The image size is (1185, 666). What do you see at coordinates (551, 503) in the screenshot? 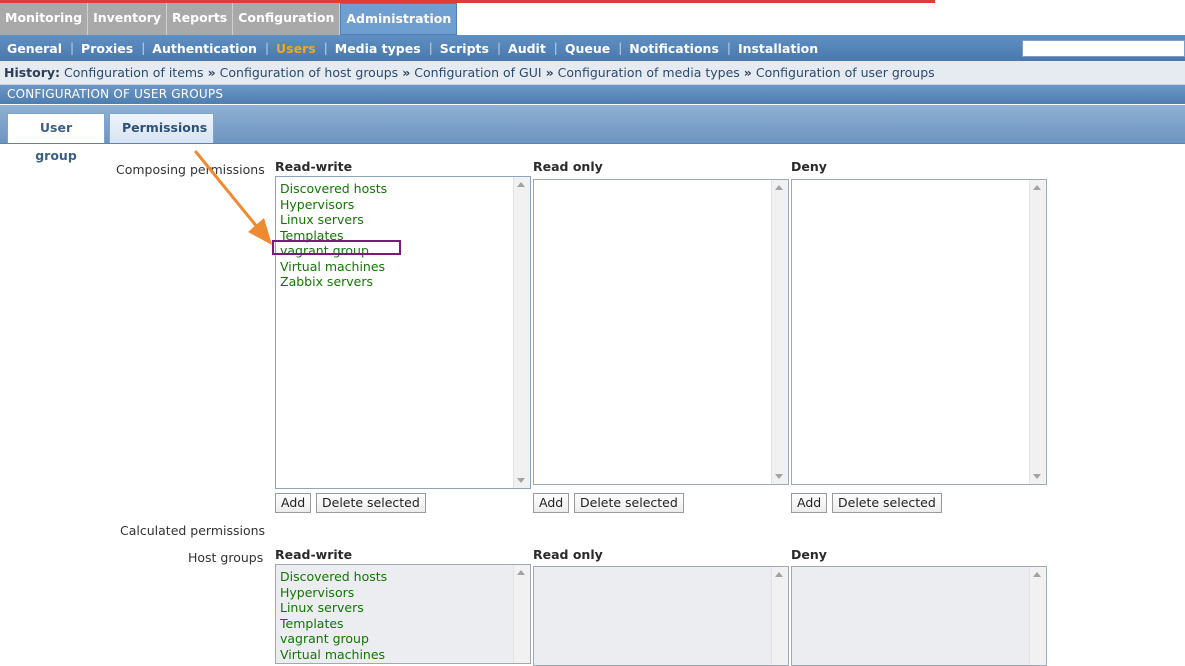
I see `read-only-add-button: Add` at bounding box center [551, 503].